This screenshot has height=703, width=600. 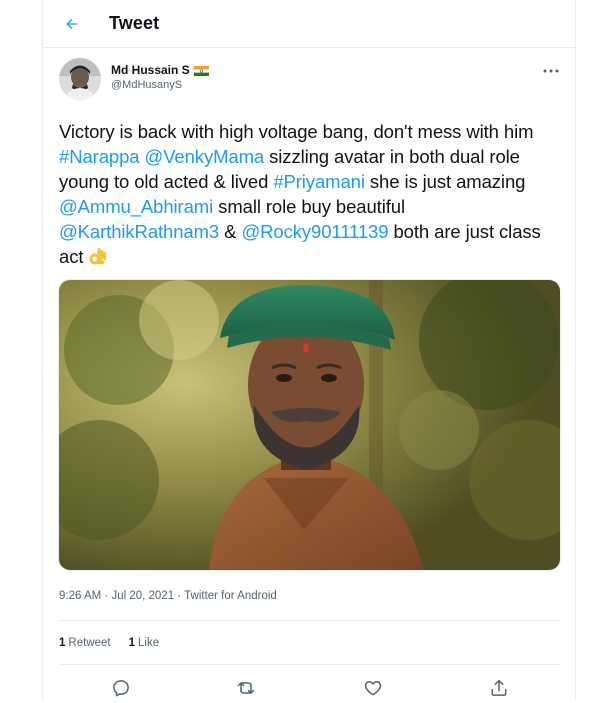 I want to click on avatar, so click(x=80, y=79).